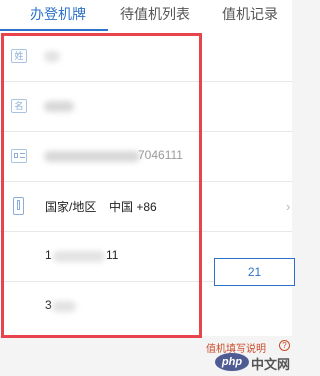 The width and height of the screenshot is (320, 376). I want to click on active-tab-indicator, so click(54, 30).